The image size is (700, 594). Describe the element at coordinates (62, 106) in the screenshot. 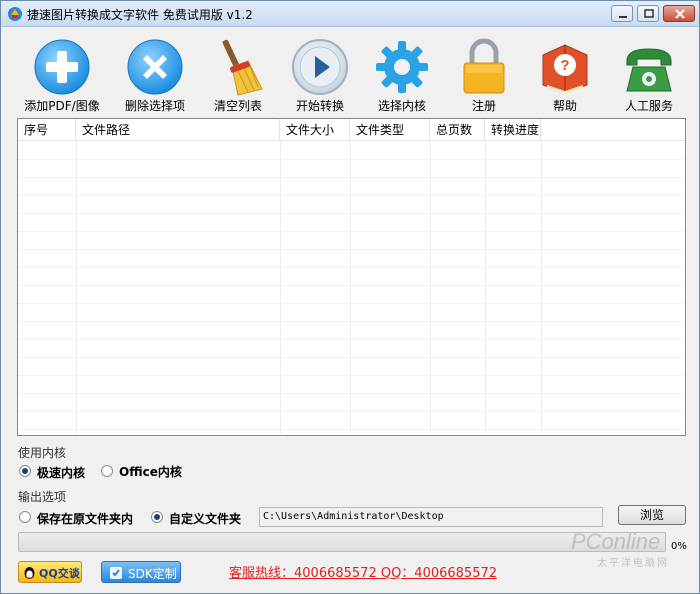

I see `add-pdf-image-label: 添加PDF/图像` at that location.